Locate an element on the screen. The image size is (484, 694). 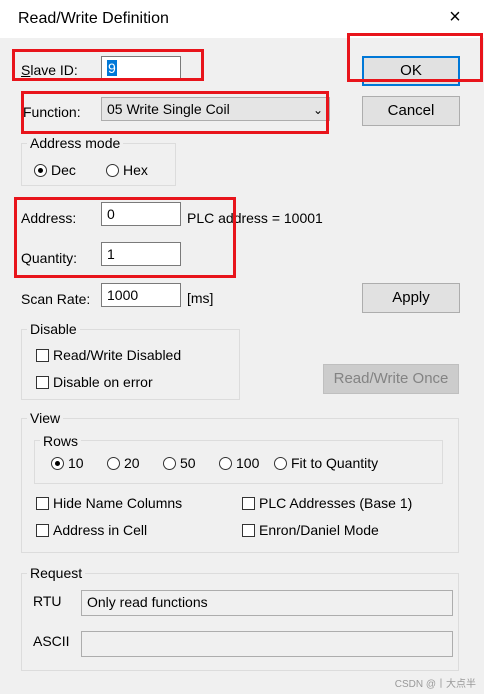
enron-daniel-checkbox: Enron/Daniel Mode is located at coordinates (310, 530).